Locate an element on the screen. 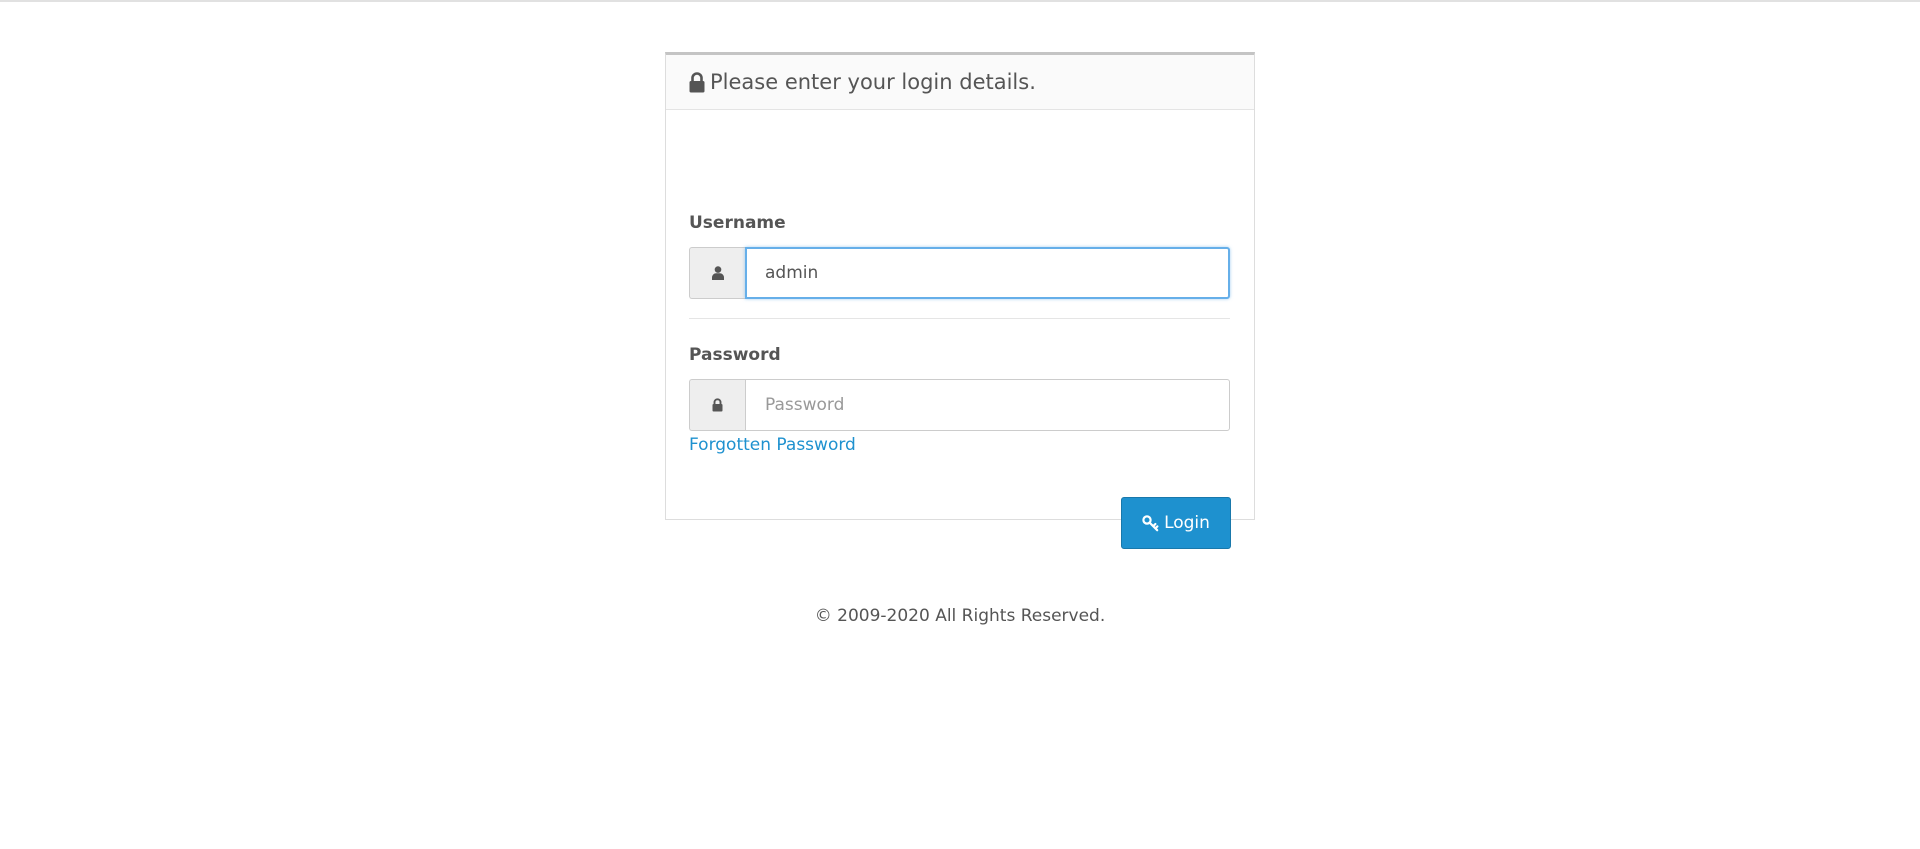  username-label: Username is located at coordinates (737, 223).